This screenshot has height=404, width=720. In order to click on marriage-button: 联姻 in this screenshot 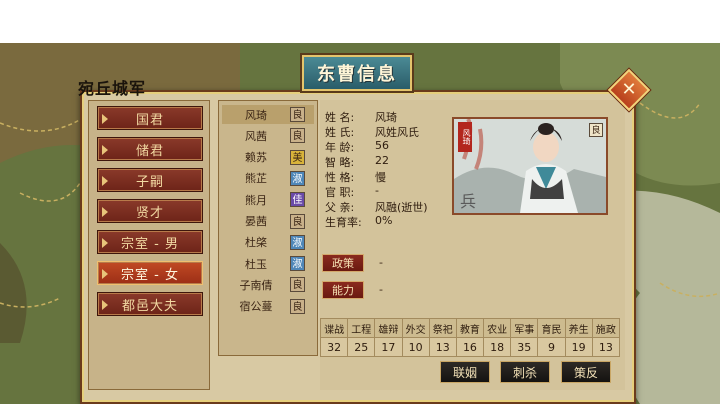, I will do `click(465, 372)`.